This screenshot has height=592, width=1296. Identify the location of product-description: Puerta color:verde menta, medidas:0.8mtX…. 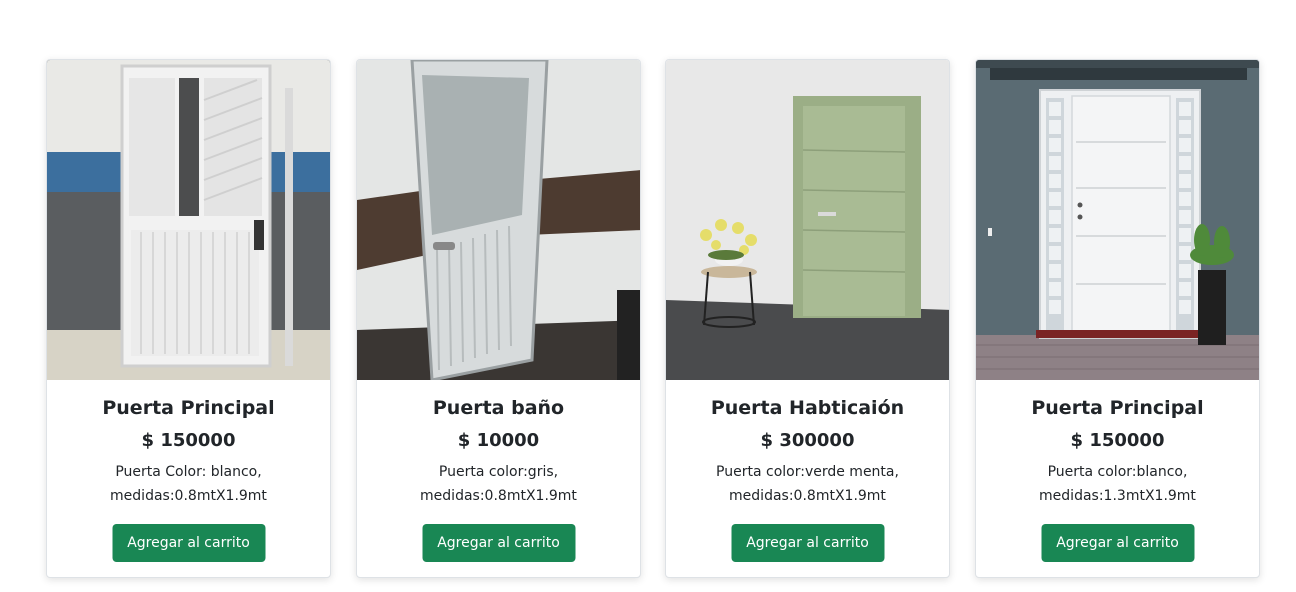
(807, 484).